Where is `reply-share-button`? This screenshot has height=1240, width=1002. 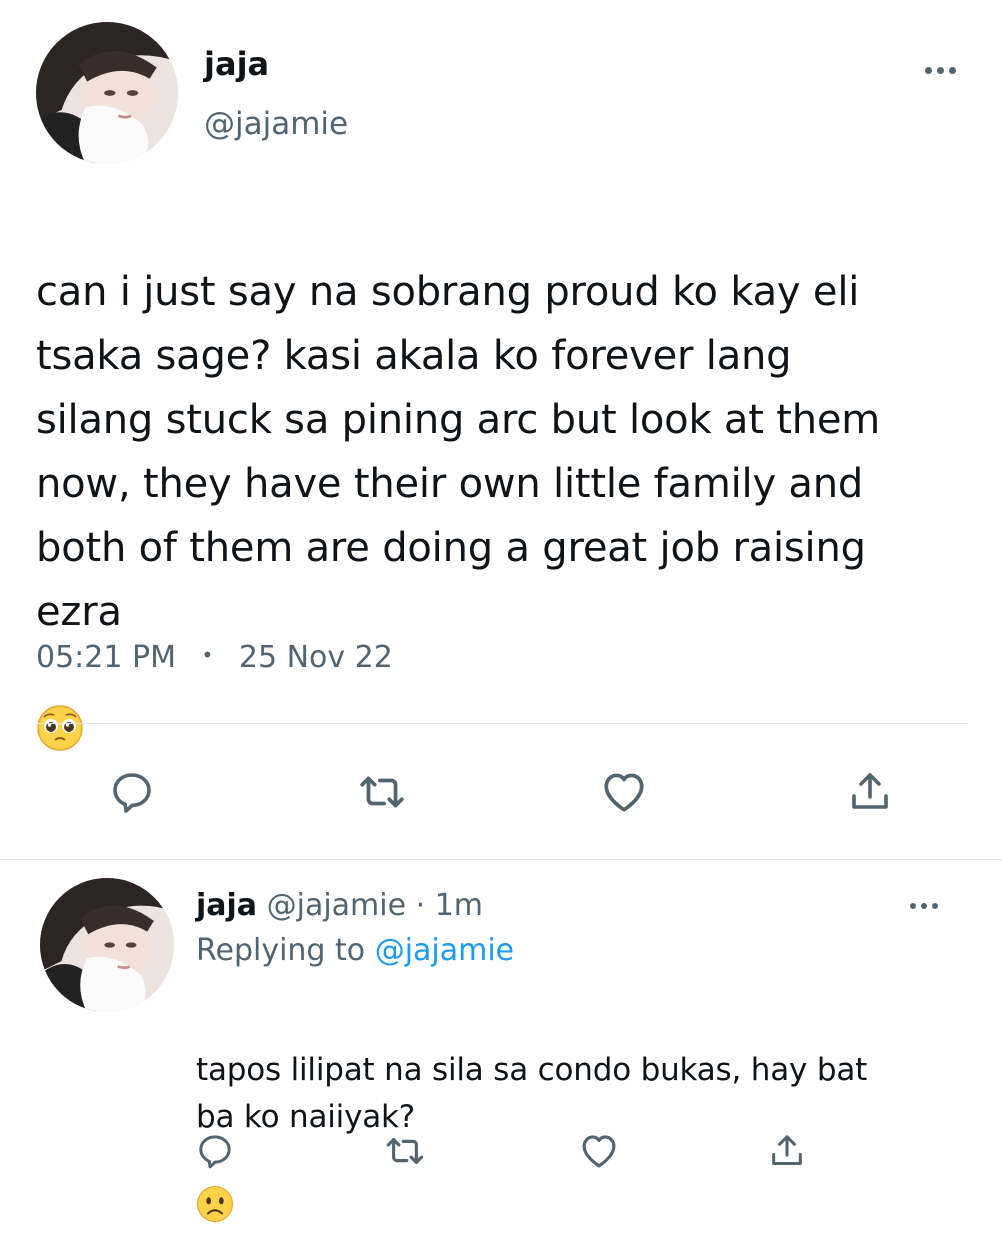
reply-share-button is located at coordinates (787, 1151).